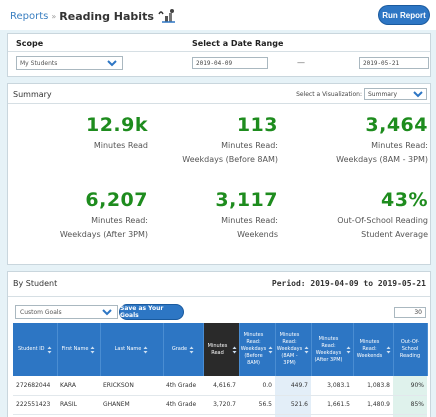 The width and height of the screenshot is (436, 417). What do you see at coordinates (395, 94) in the screenshot?
I see `visualization-select: Summary` at bounding box center [395, 94].